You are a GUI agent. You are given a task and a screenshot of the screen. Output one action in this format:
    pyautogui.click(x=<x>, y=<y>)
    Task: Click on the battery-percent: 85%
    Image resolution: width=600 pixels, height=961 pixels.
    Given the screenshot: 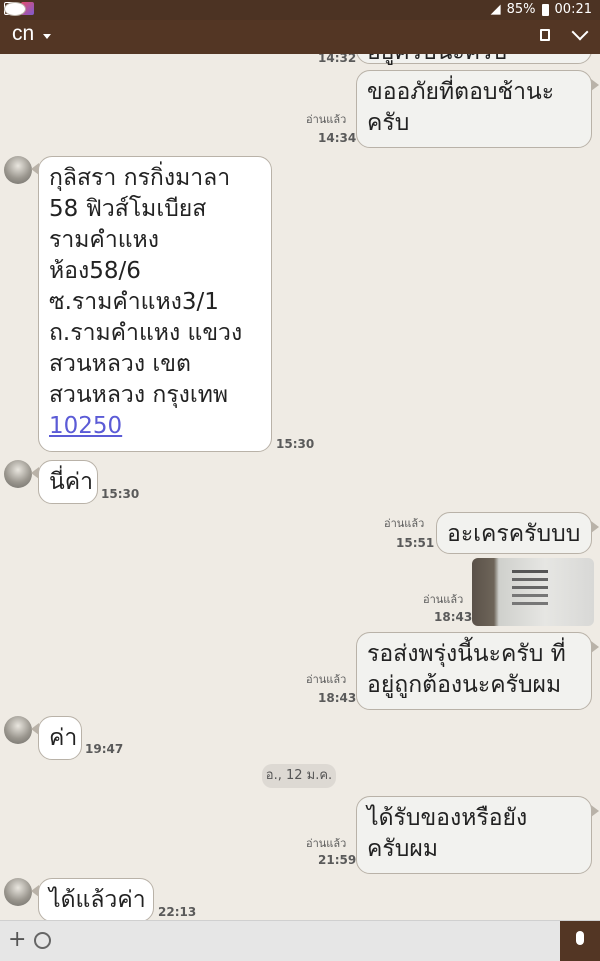 What is the action you would take?
    pyautogui.click(x=521, y=9)
    